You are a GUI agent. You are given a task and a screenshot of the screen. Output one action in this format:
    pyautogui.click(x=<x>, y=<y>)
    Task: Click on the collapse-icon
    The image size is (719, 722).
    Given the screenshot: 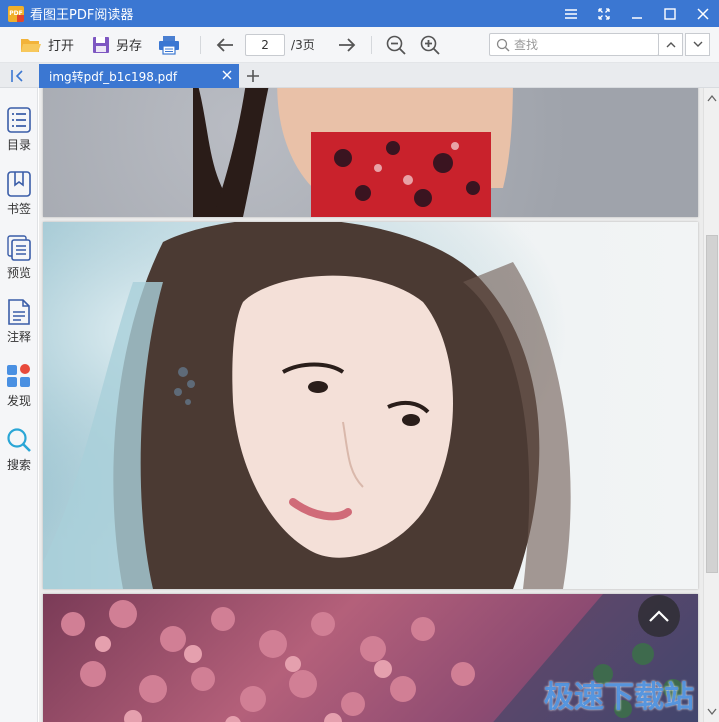 What is the action you would take?
    pyautogui.click(x=17, y=75)
    